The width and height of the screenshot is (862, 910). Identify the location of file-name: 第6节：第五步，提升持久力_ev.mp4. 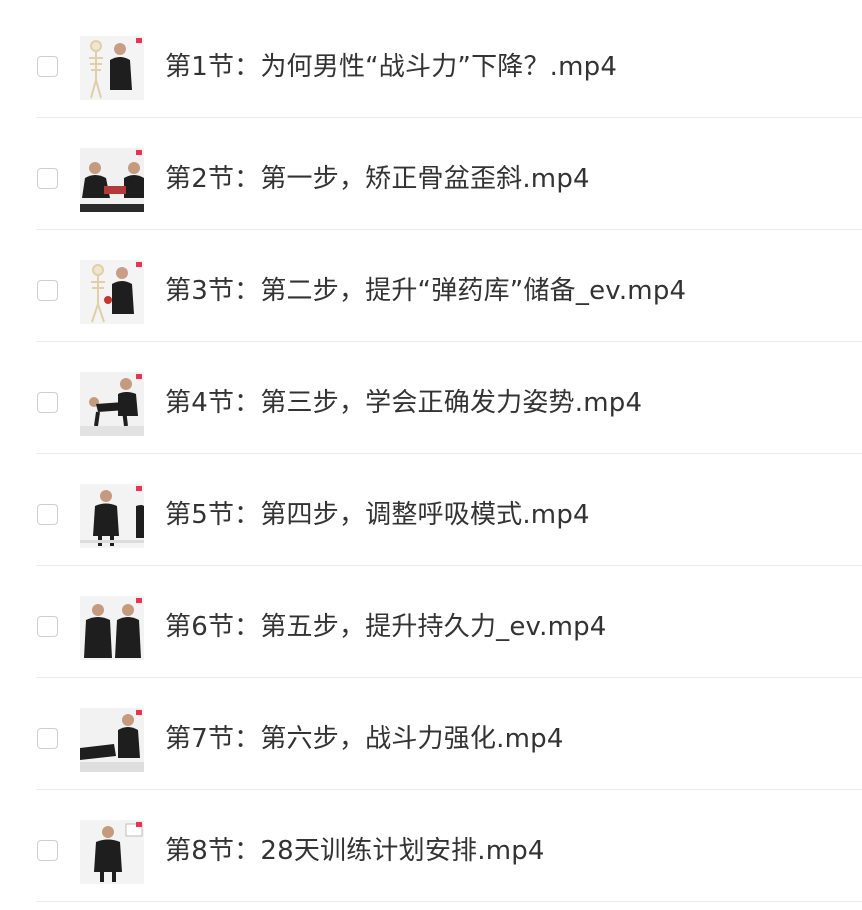
(386, 627).